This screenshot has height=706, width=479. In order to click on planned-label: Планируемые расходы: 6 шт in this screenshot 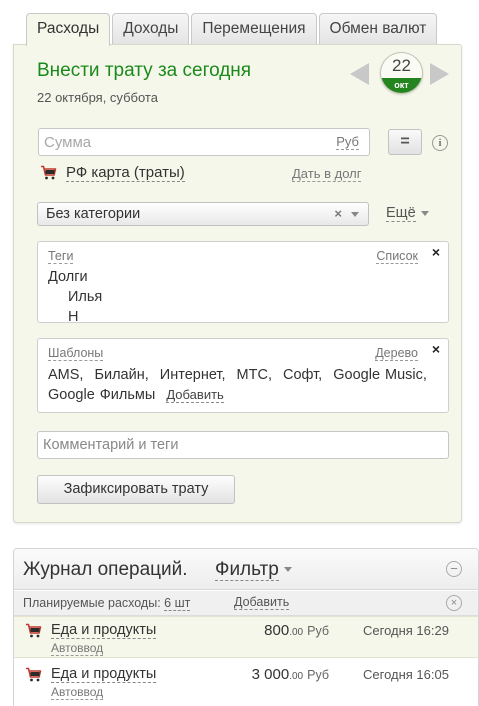, I will do `click(107, 603)`.